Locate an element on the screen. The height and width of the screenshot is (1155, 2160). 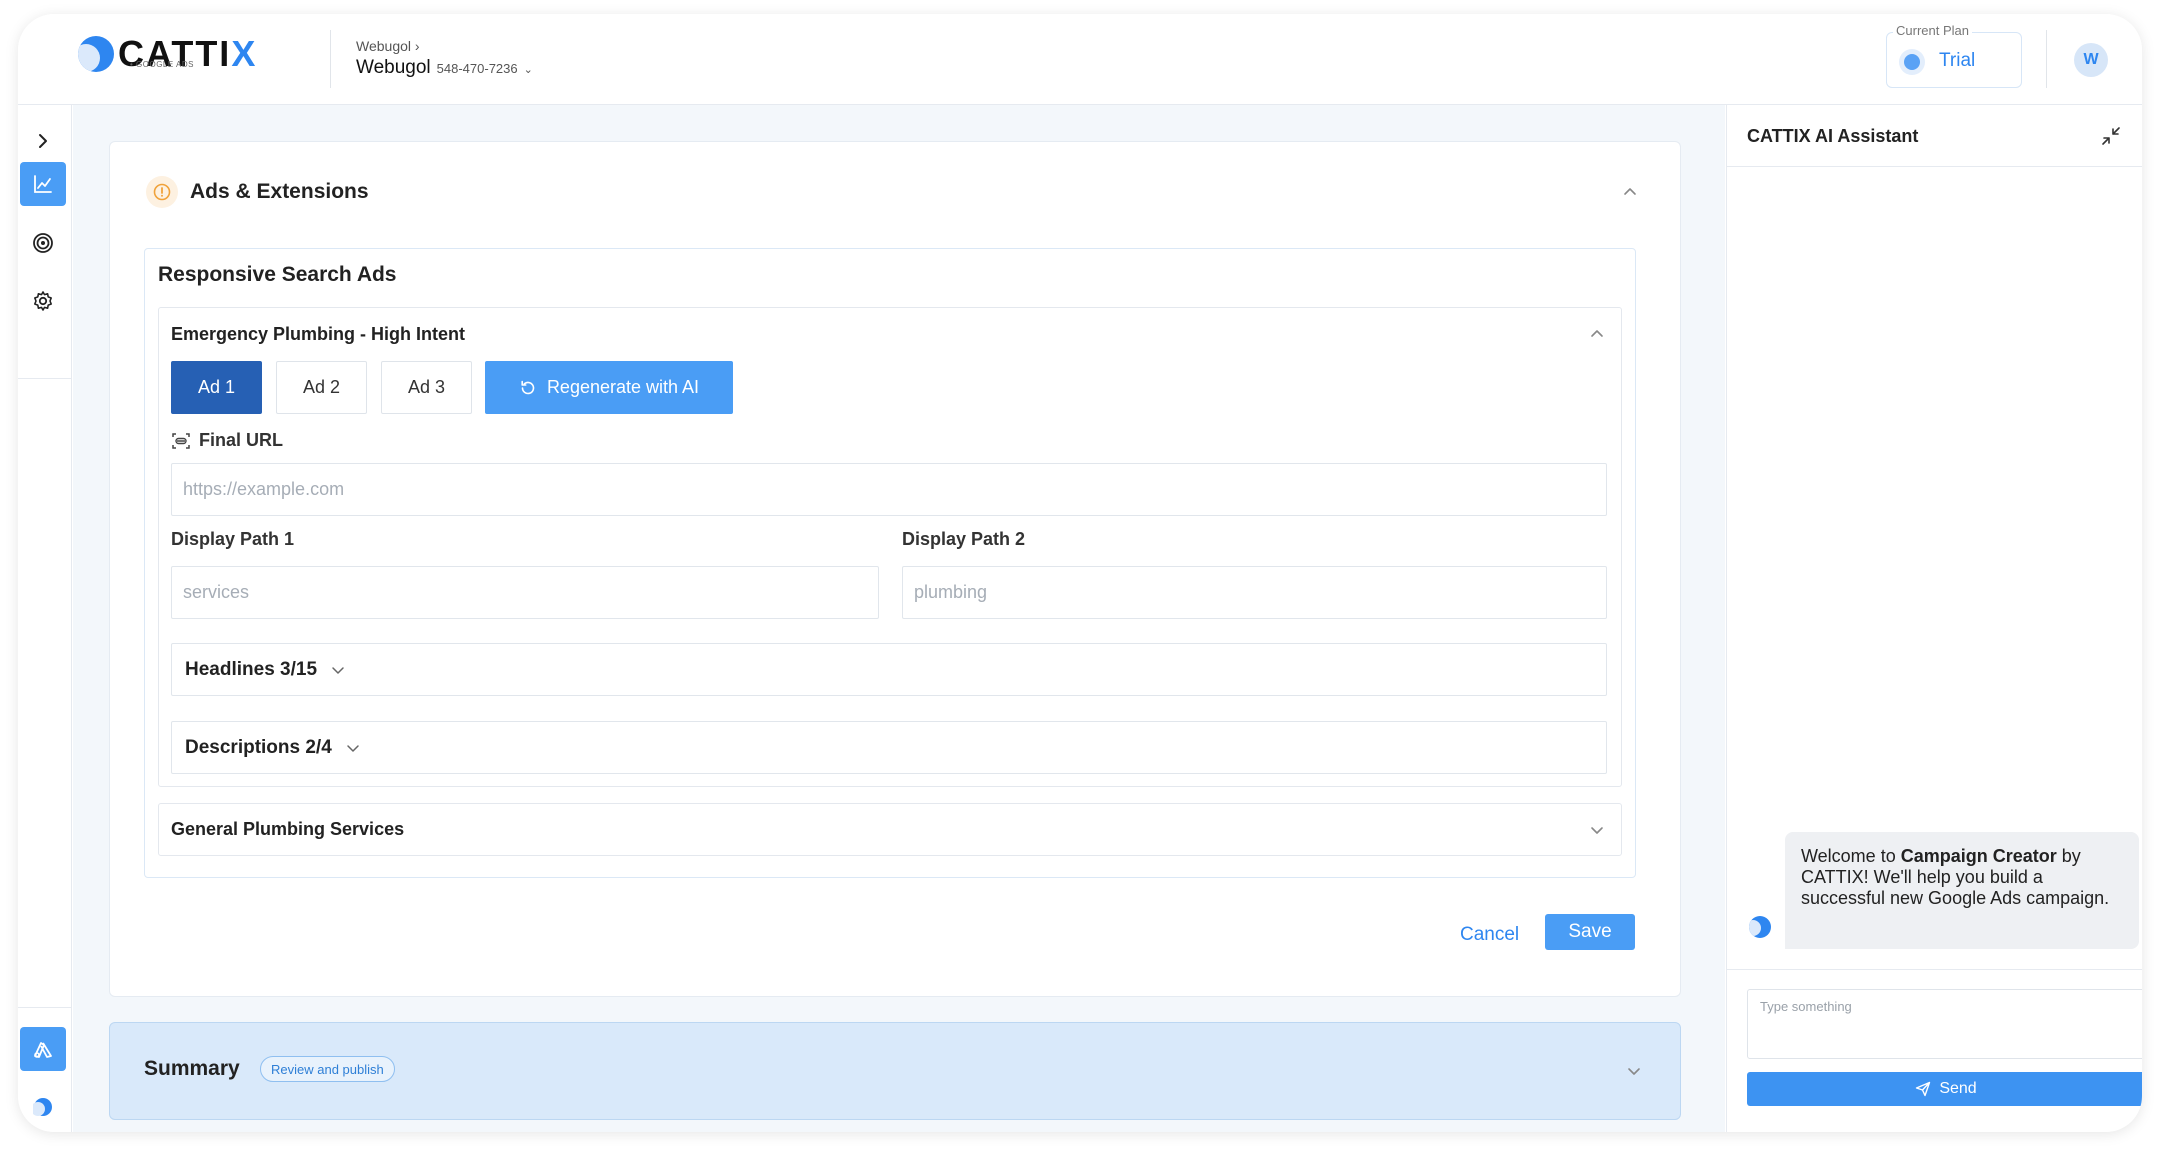
ad-group-panel-collapsed: General Plumbing Services is located at coordinates (890, 829).